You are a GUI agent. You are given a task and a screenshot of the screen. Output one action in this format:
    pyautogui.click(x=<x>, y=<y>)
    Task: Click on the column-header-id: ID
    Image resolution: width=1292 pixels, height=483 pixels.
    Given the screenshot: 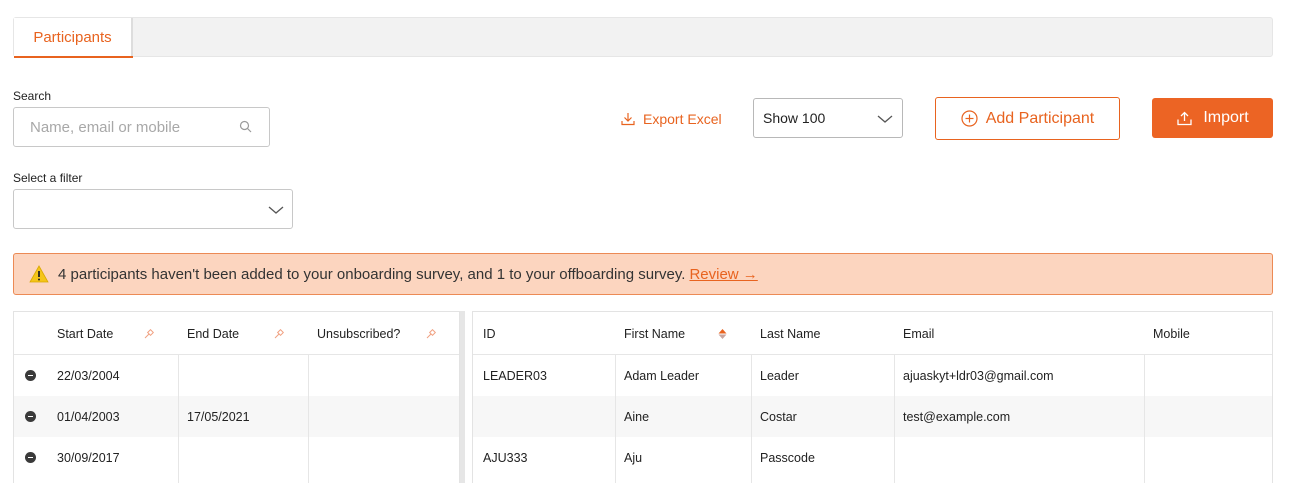 What is the action you would take?
    pyautogui.click(x=489, y=333)
    